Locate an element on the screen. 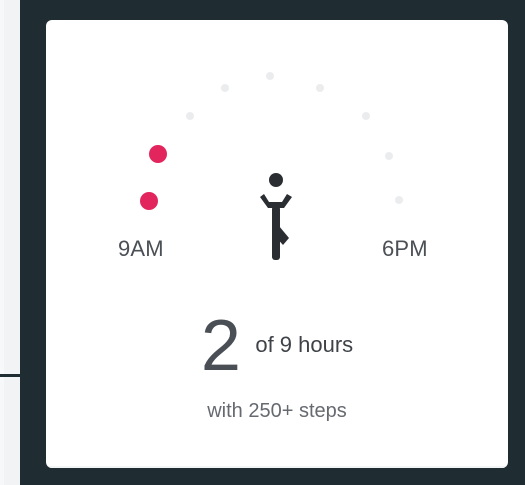  steps-threshold-label: with 250+ steps is located at coordinates (277, 411).